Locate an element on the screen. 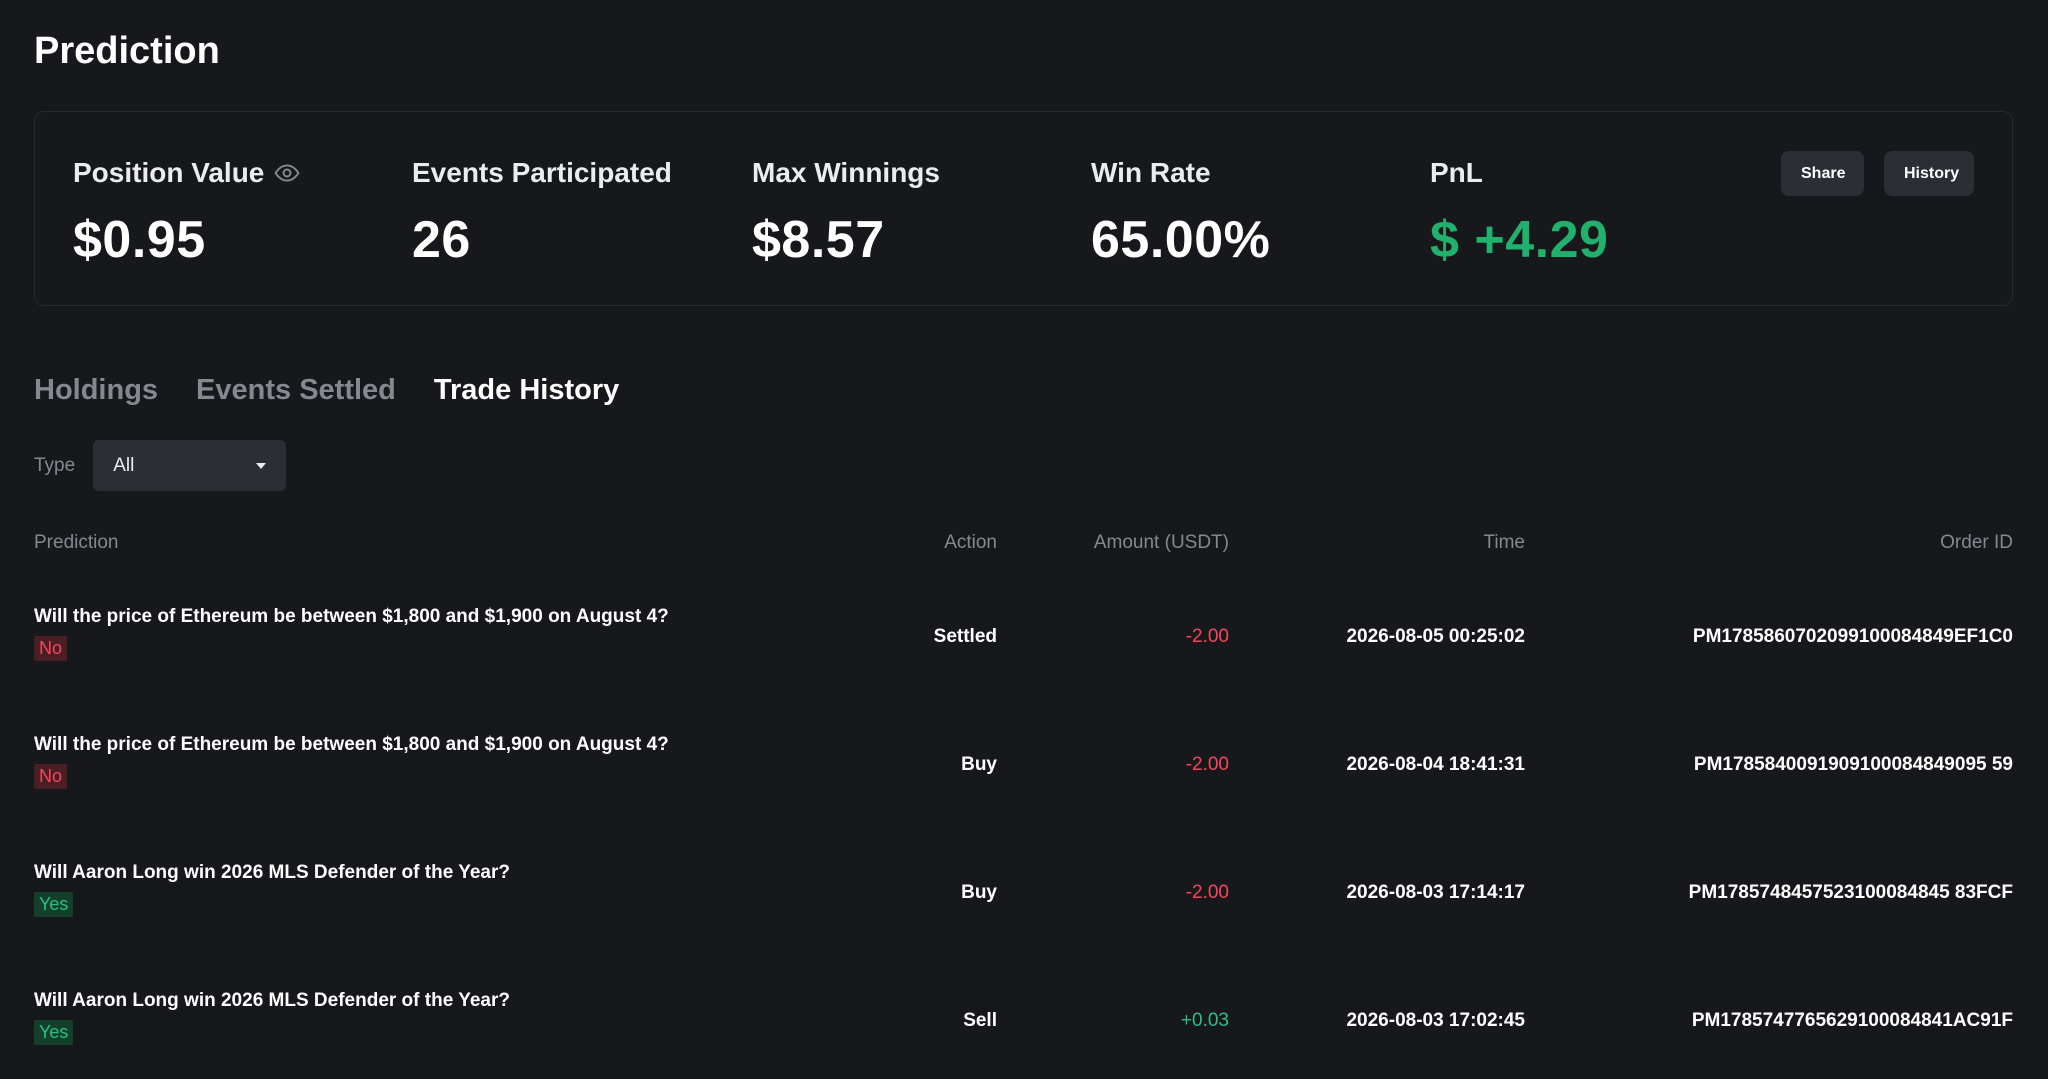 This screenshot has width=2048, height=1079. header-time: Time is located at coordinates (1504, 542).